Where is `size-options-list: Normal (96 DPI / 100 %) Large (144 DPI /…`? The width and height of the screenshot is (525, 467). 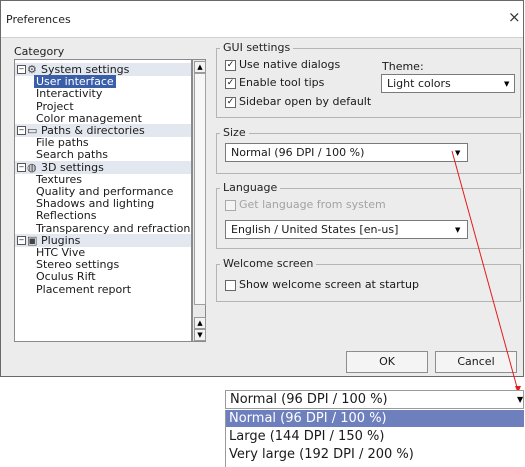 size-options-list: Normal (96 DPI / 100 %) Large (144 DPI /… is located at coordinates (374, 438).